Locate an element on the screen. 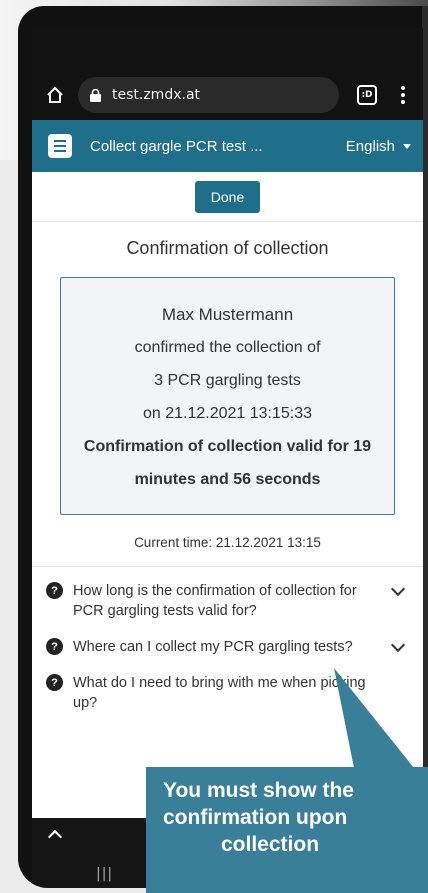  callout-line-1: You must show the is located at coordinates (258, 790).